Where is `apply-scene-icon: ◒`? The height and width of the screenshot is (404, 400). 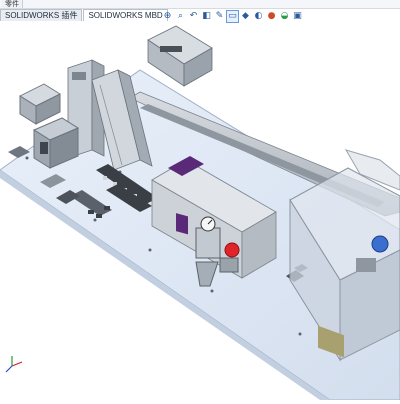
apply-scene-icon: ◒ is located at coordinates (284, 16).